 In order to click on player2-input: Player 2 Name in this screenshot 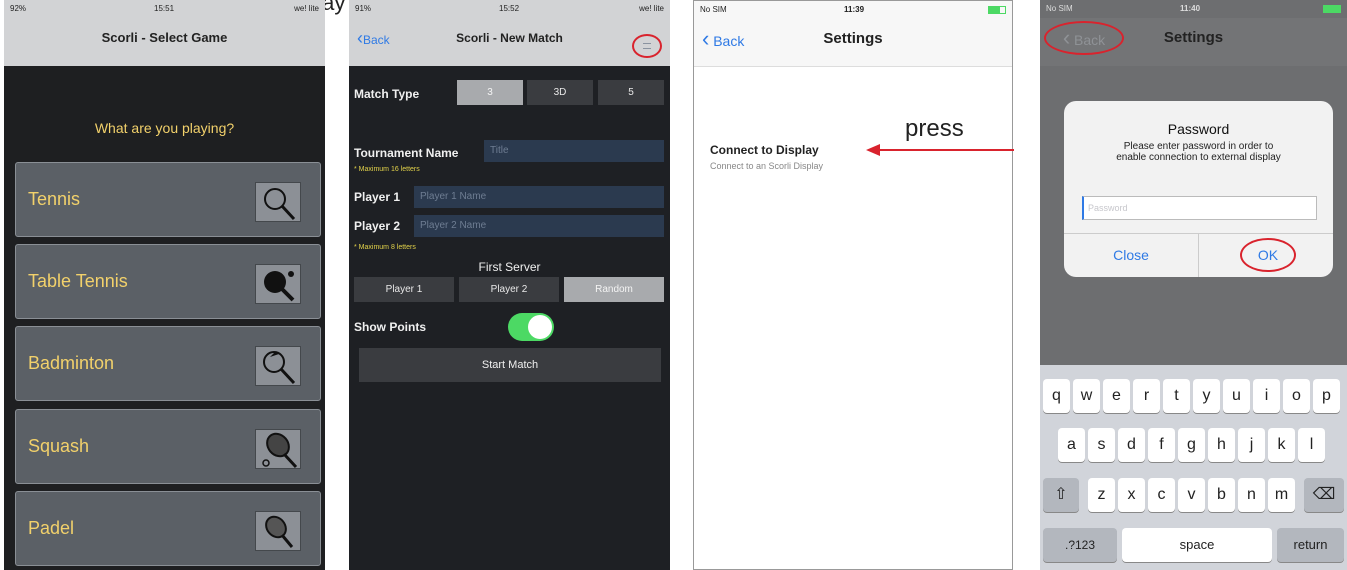, I will do `click(539, 226)`.